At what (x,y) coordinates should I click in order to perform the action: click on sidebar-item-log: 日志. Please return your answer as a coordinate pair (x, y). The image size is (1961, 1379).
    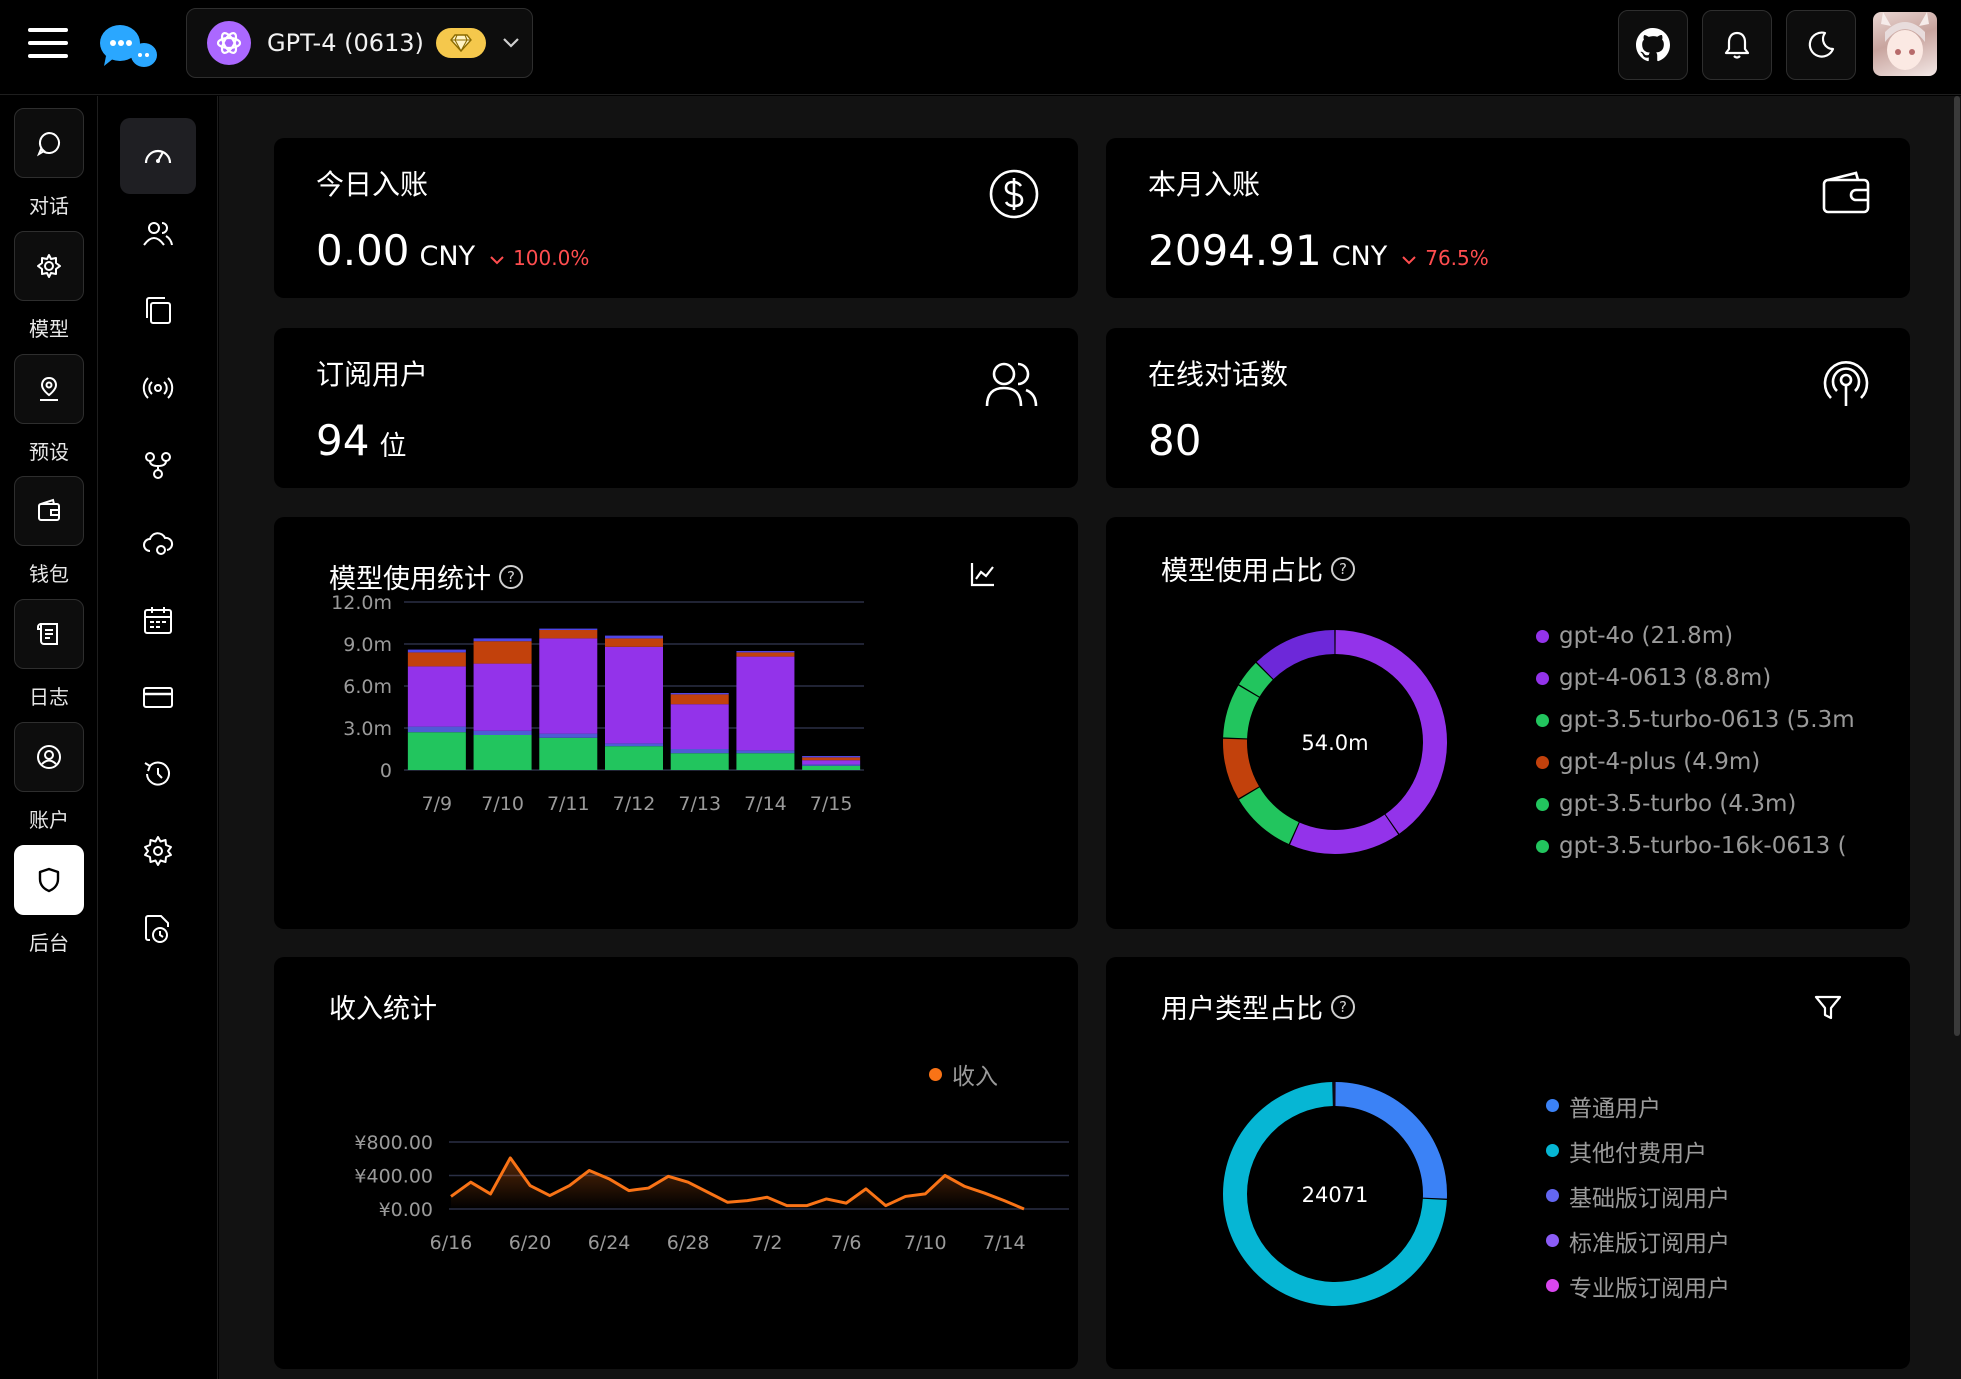
    Looking at the image, I should click on (49, 654).